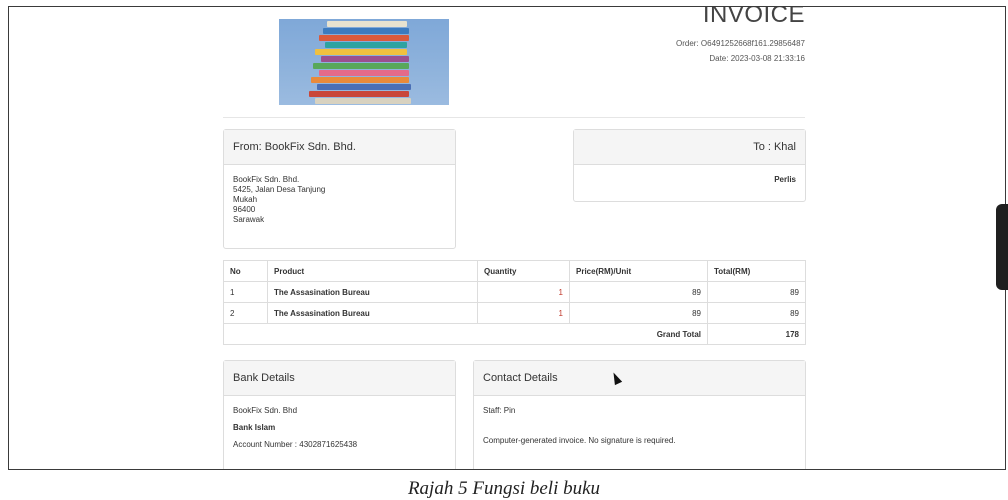 The height and width of the screenshot is (500, 1008). What do you see at coordinates (757, 58) in the screenshot?
I see `invoice-date: Date: 2023-03-08 21:33:16` at bounding box center [757, 58].